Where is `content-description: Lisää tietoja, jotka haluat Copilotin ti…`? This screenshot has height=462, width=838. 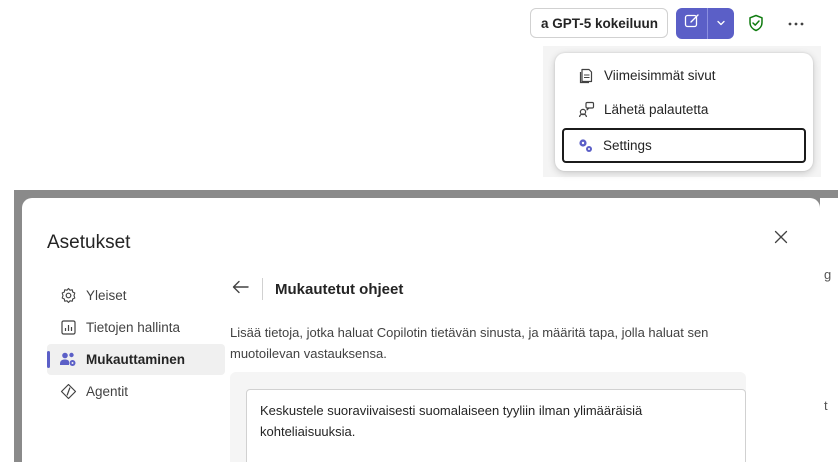 content-description: Lisää tietoja, jotka haluat Copilotin ti… is located at coordinates (469, 343).